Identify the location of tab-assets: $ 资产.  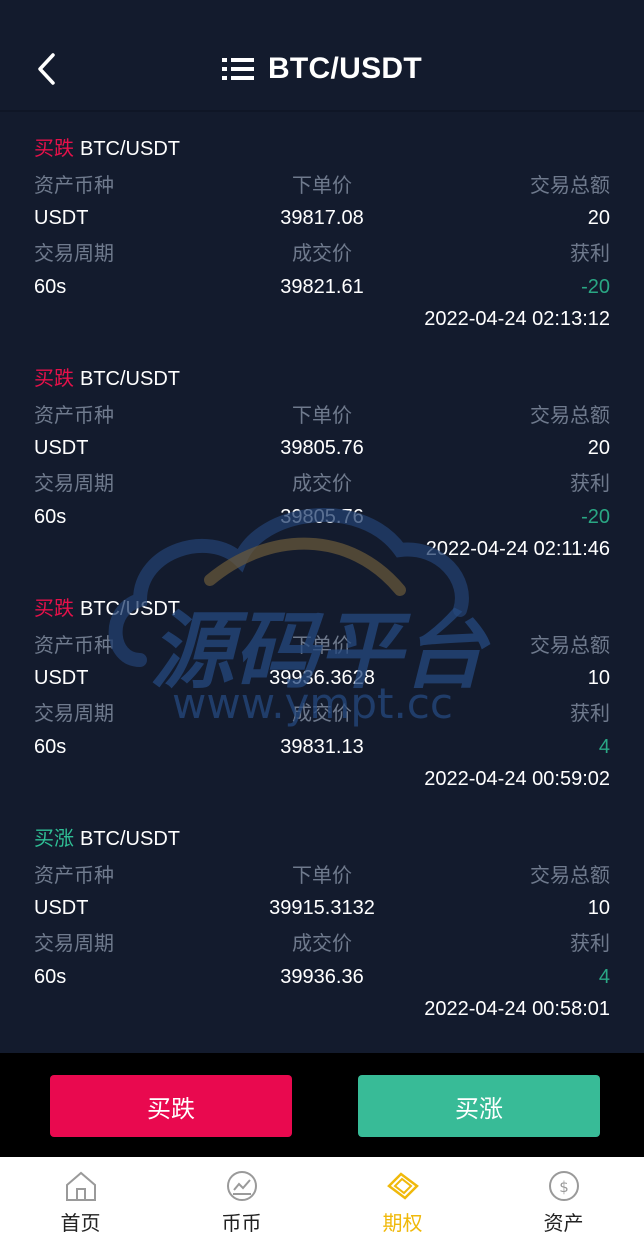
(563, 1198).